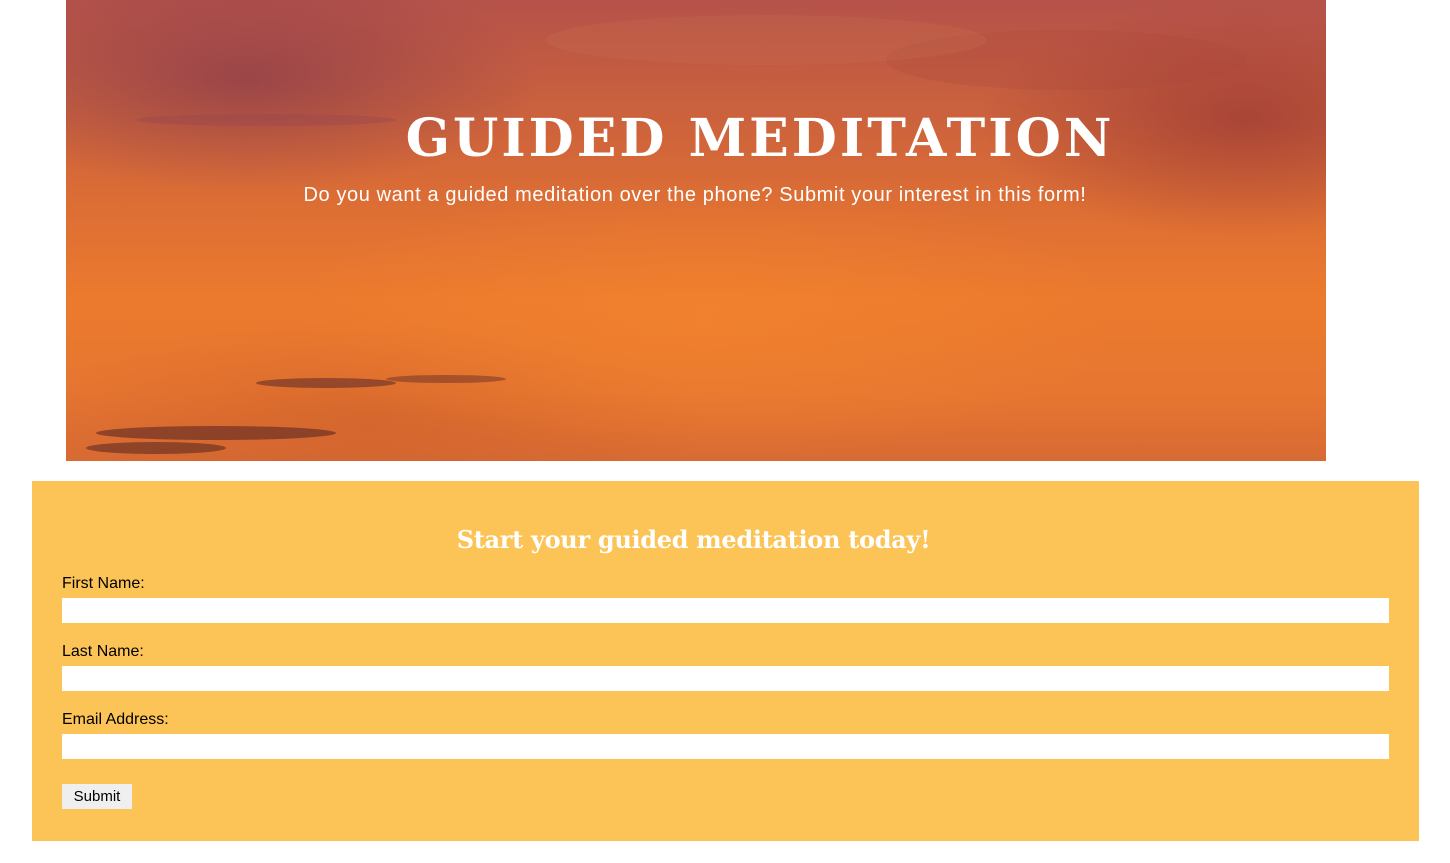 Image resolution: width=1450 pixels, height=863 pixels. I want to click on first-name-input, so click(725, 610).